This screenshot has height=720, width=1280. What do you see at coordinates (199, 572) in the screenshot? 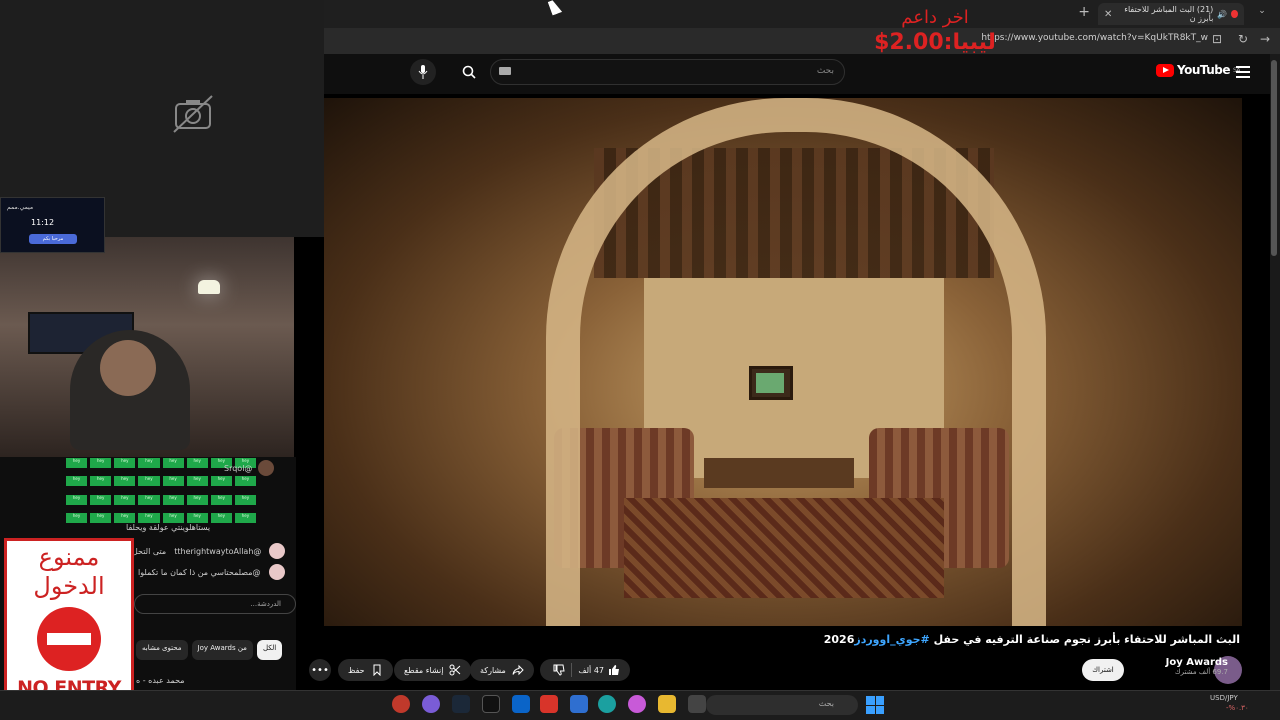
I see `chat-message-text: @مصلمحتاسي من ذا كمان ما تكملوا` at bounding box center [199, 572].